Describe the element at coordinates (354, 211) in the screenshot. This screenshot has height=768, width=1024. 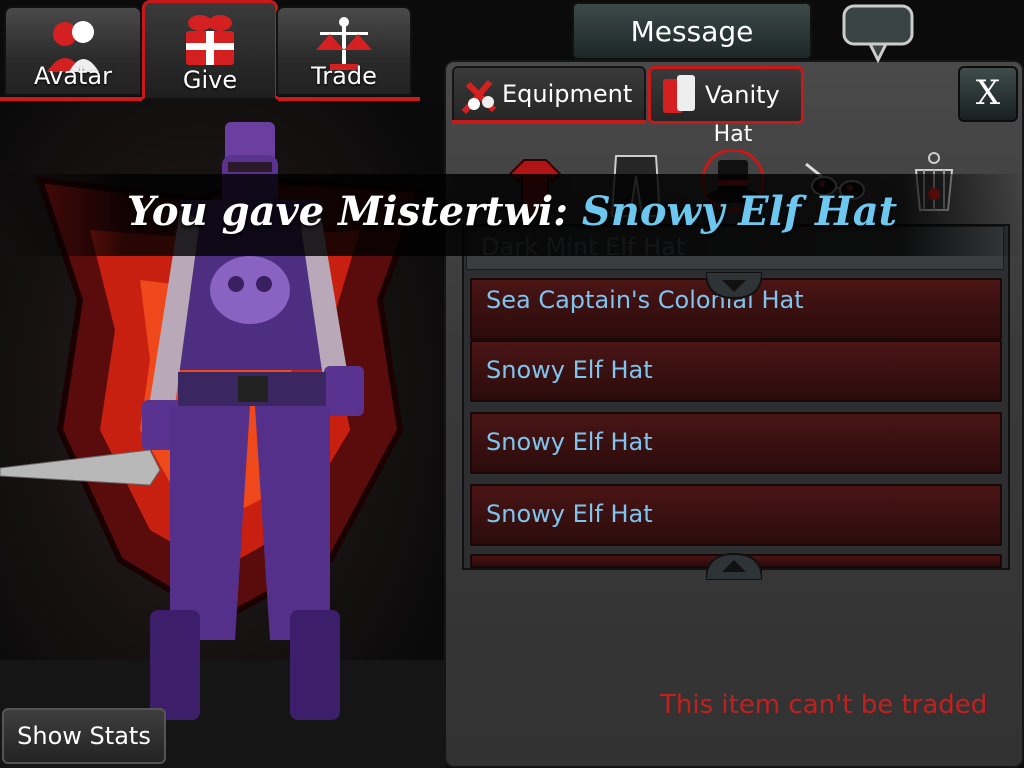
I see `toast-prefix: You gave Mistertwi:` at that location.